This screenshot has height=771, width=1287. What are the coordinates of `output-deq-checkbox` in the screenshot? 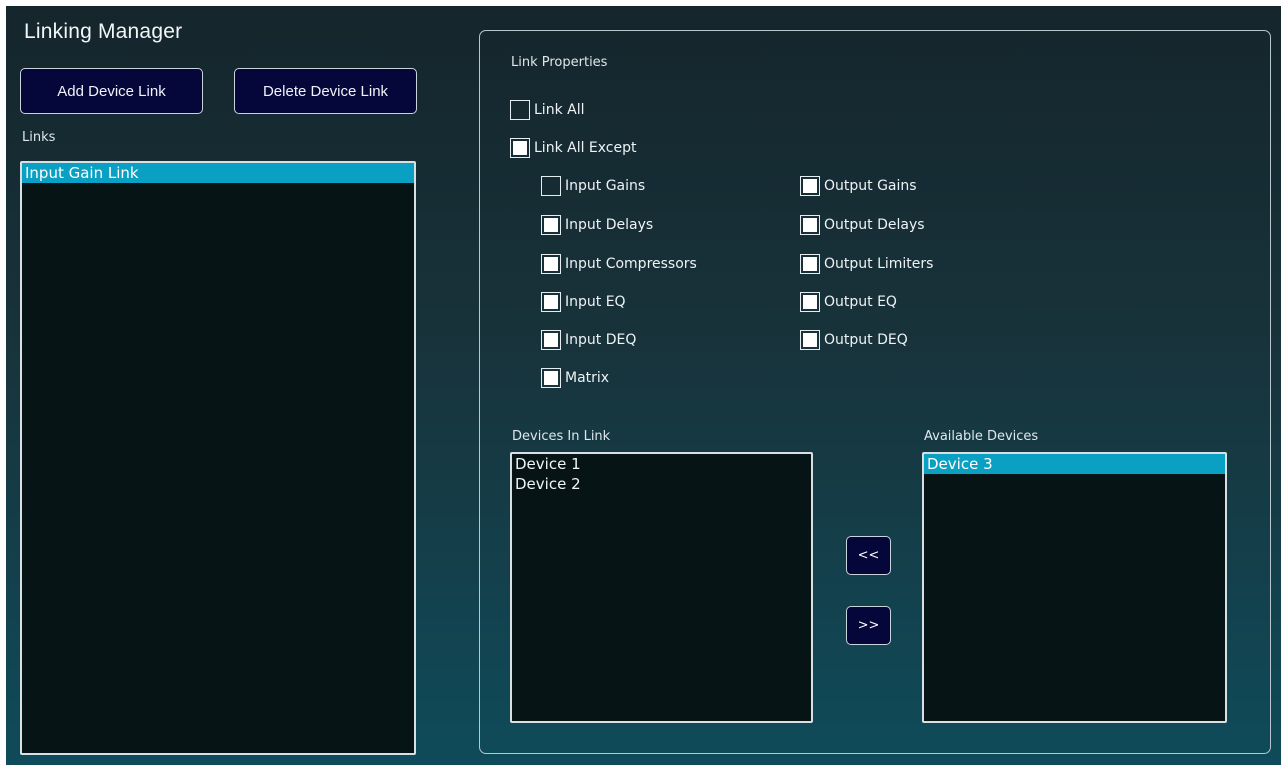 It's located at (810, 340).